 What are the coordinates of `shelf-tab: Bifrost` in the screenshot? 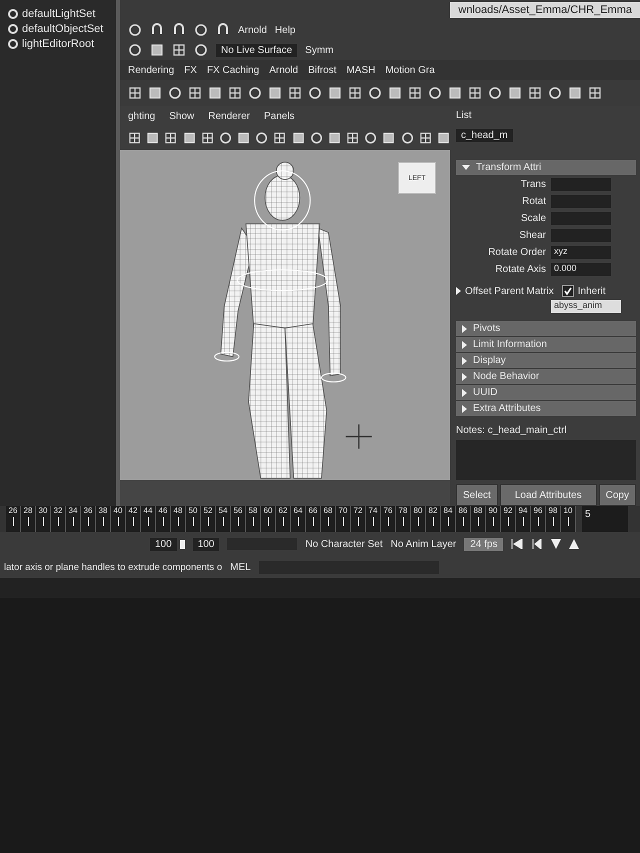 It's located at (322, 70).